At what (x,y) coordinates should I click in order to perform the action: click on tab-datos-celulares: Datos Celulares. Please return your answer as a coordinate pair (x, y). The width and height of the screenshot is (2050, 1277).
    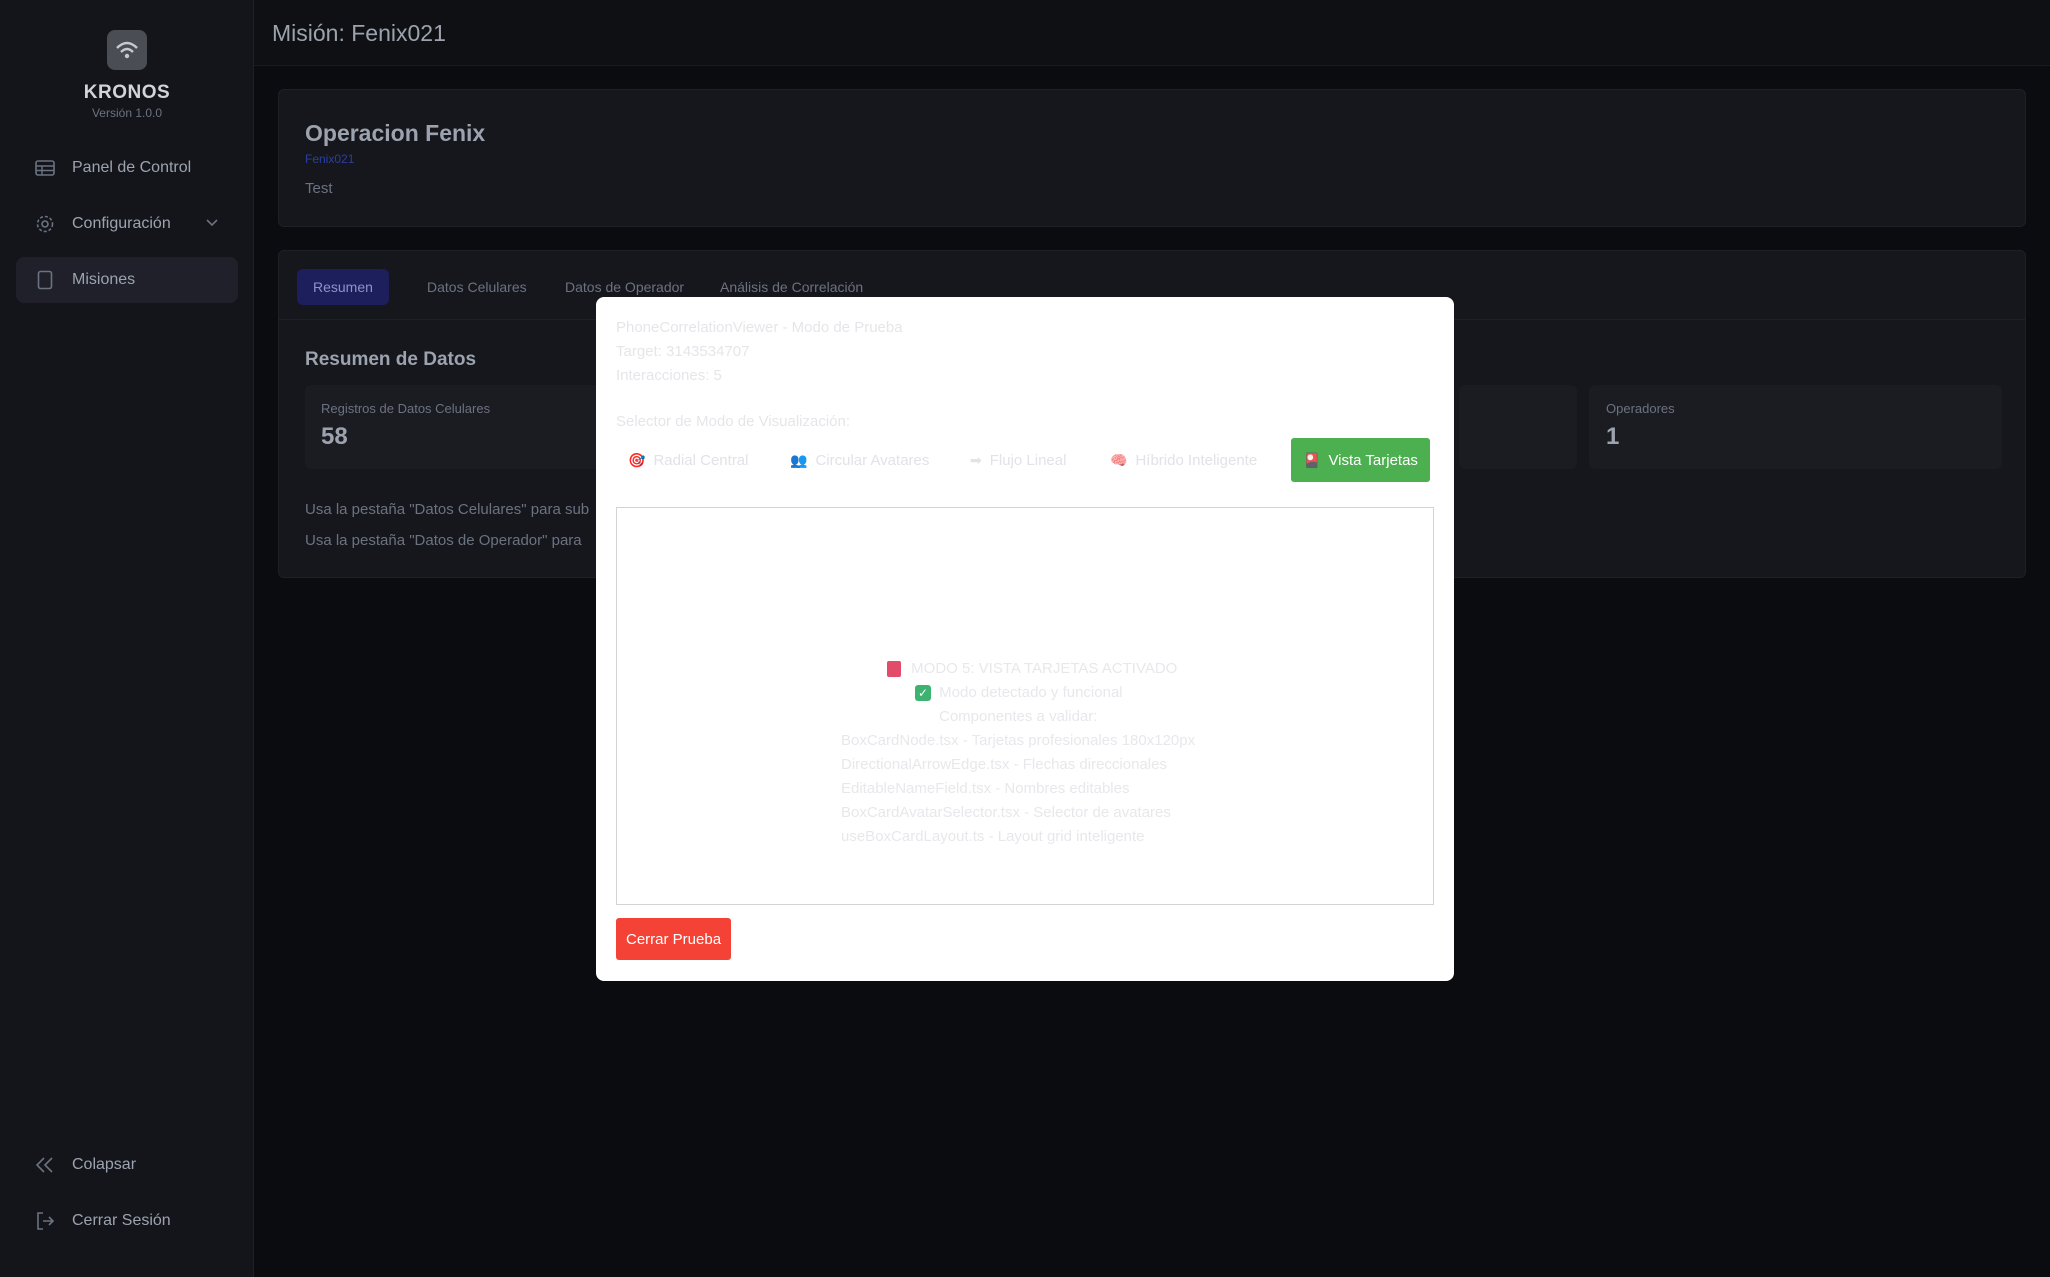
    Looking at the image, I should click on (477, 287).